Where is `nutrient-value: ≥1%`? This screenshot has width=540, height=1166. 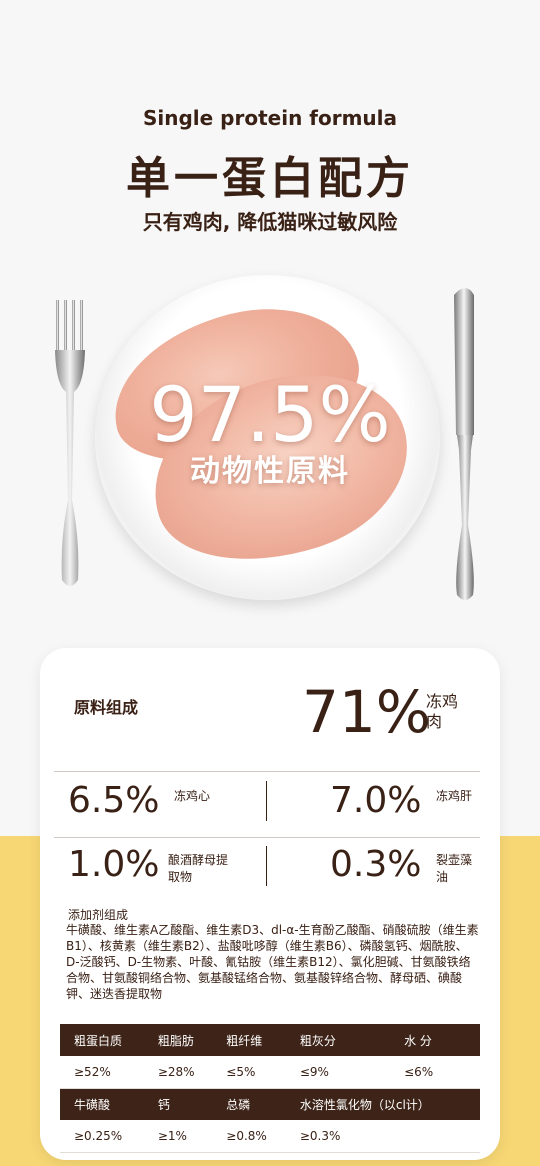 nutrient-value: ≥1% is located at coordinates (178, 1136).